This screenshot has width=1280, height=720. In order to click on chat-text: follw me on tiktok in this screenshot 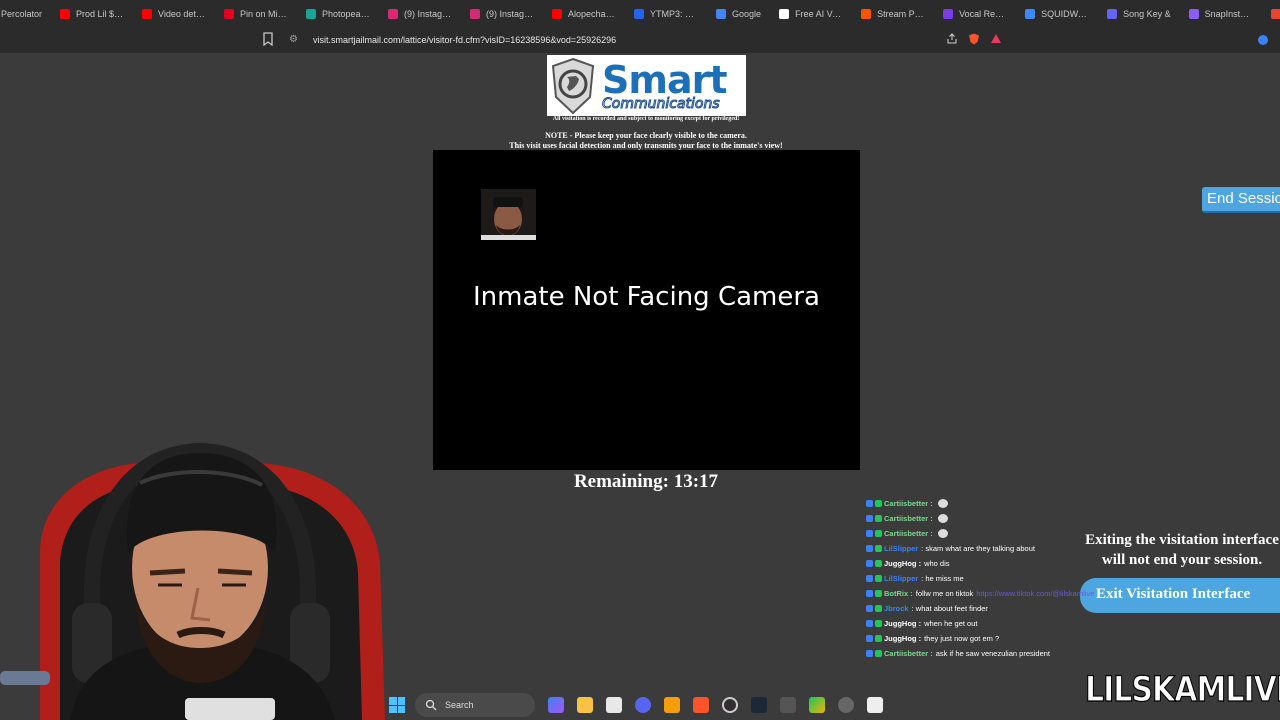, I will do `click(944, 593)`.